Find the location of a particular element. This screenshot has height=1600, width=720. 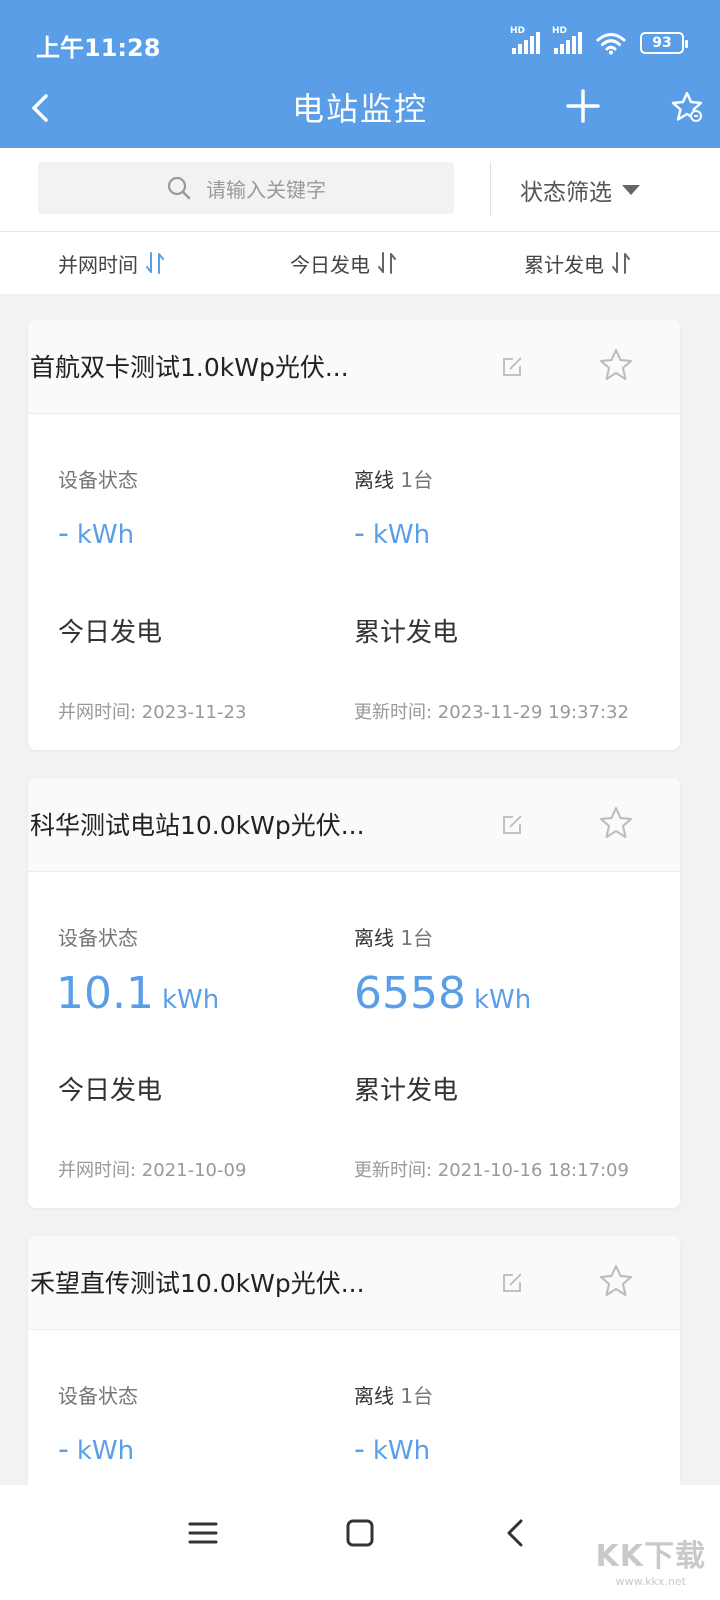

system-nav-bar: KK下载 www.kkx.net is located at coordinates (360, 1542).